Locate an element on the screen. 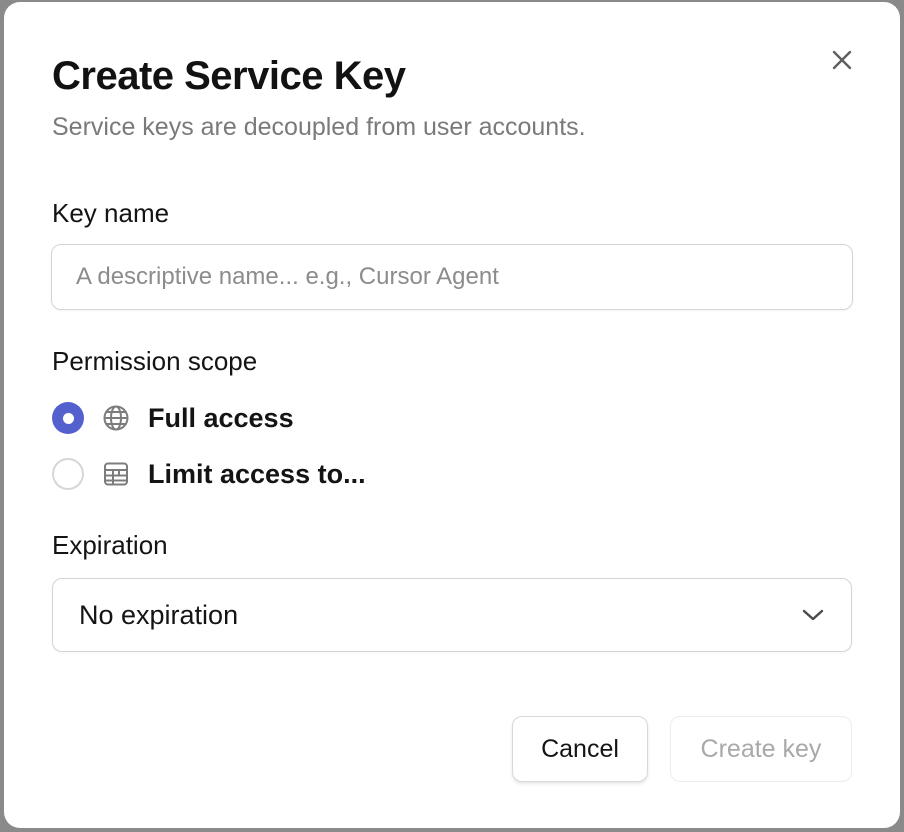 This screenshot has height=832, width=904. create-key-button: Create key is located at coordinates (761, 749).